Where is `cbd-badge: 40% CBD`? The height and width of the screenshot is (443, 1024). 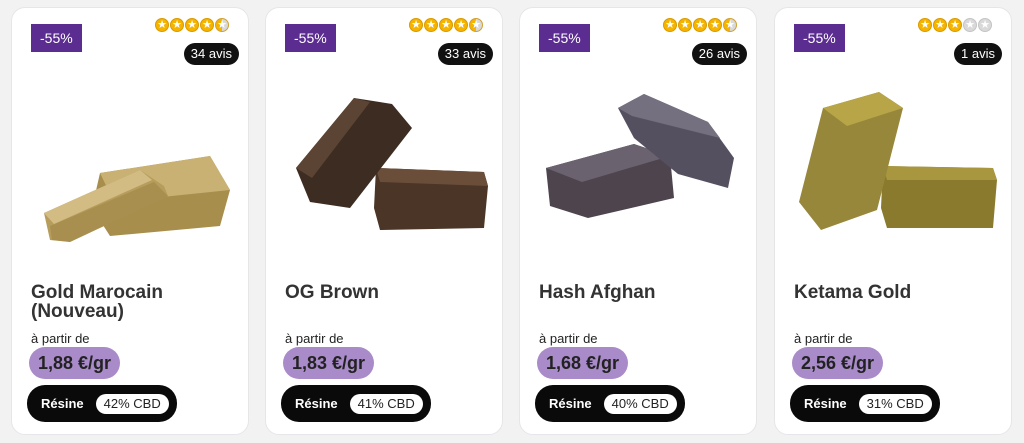 cbd-badge: 40% CBD is located at coordinates (640, 403).